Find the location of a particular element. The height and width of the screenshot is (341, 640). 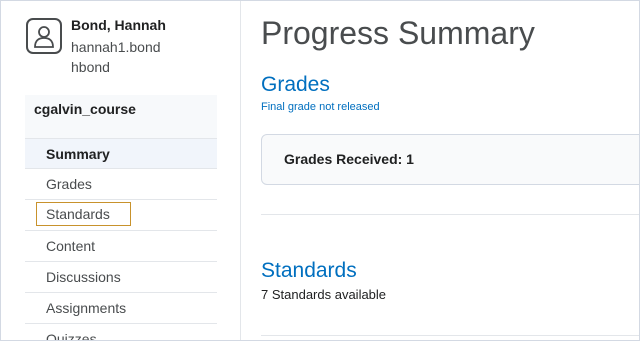

nav-item-label: Quizzes is located at coordinates (71, 336).